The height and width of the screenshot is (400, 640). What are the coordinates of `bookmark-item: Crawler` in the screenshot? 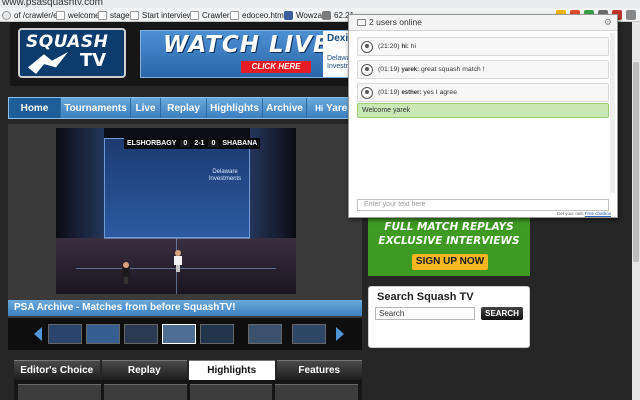 It's located at (210, 15).